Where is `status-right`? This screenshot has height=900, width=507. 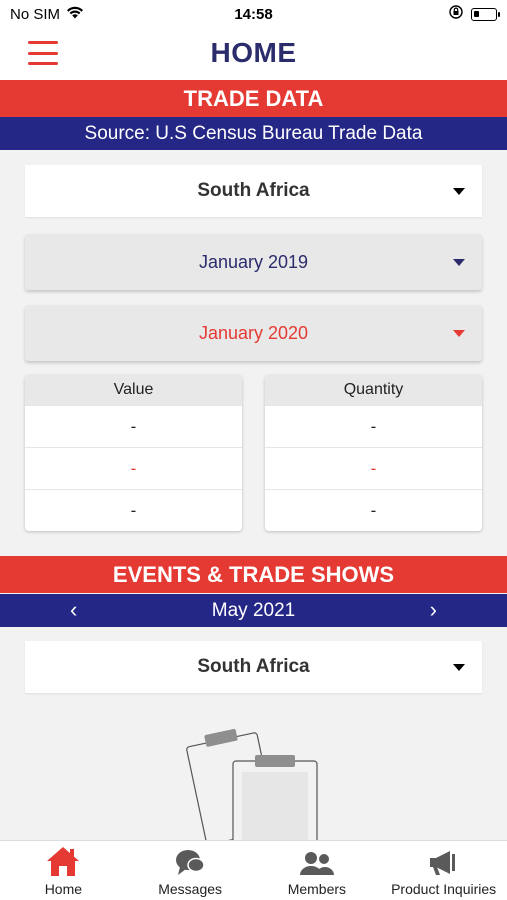 status-right is located at coordinates (474, 14).